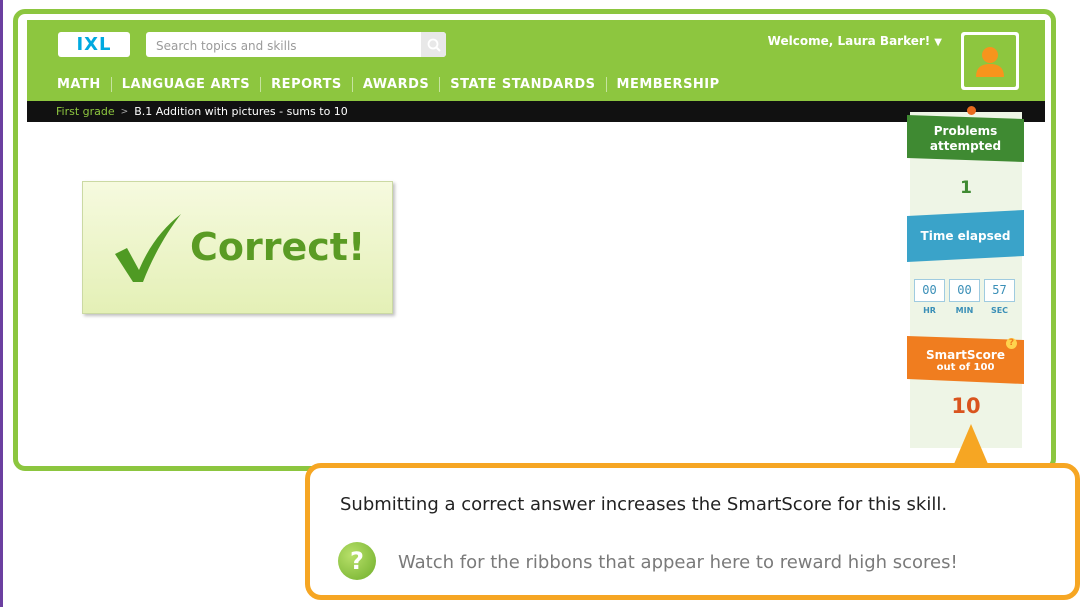  I want to click on user-avatar-icon, so click(990, 62).